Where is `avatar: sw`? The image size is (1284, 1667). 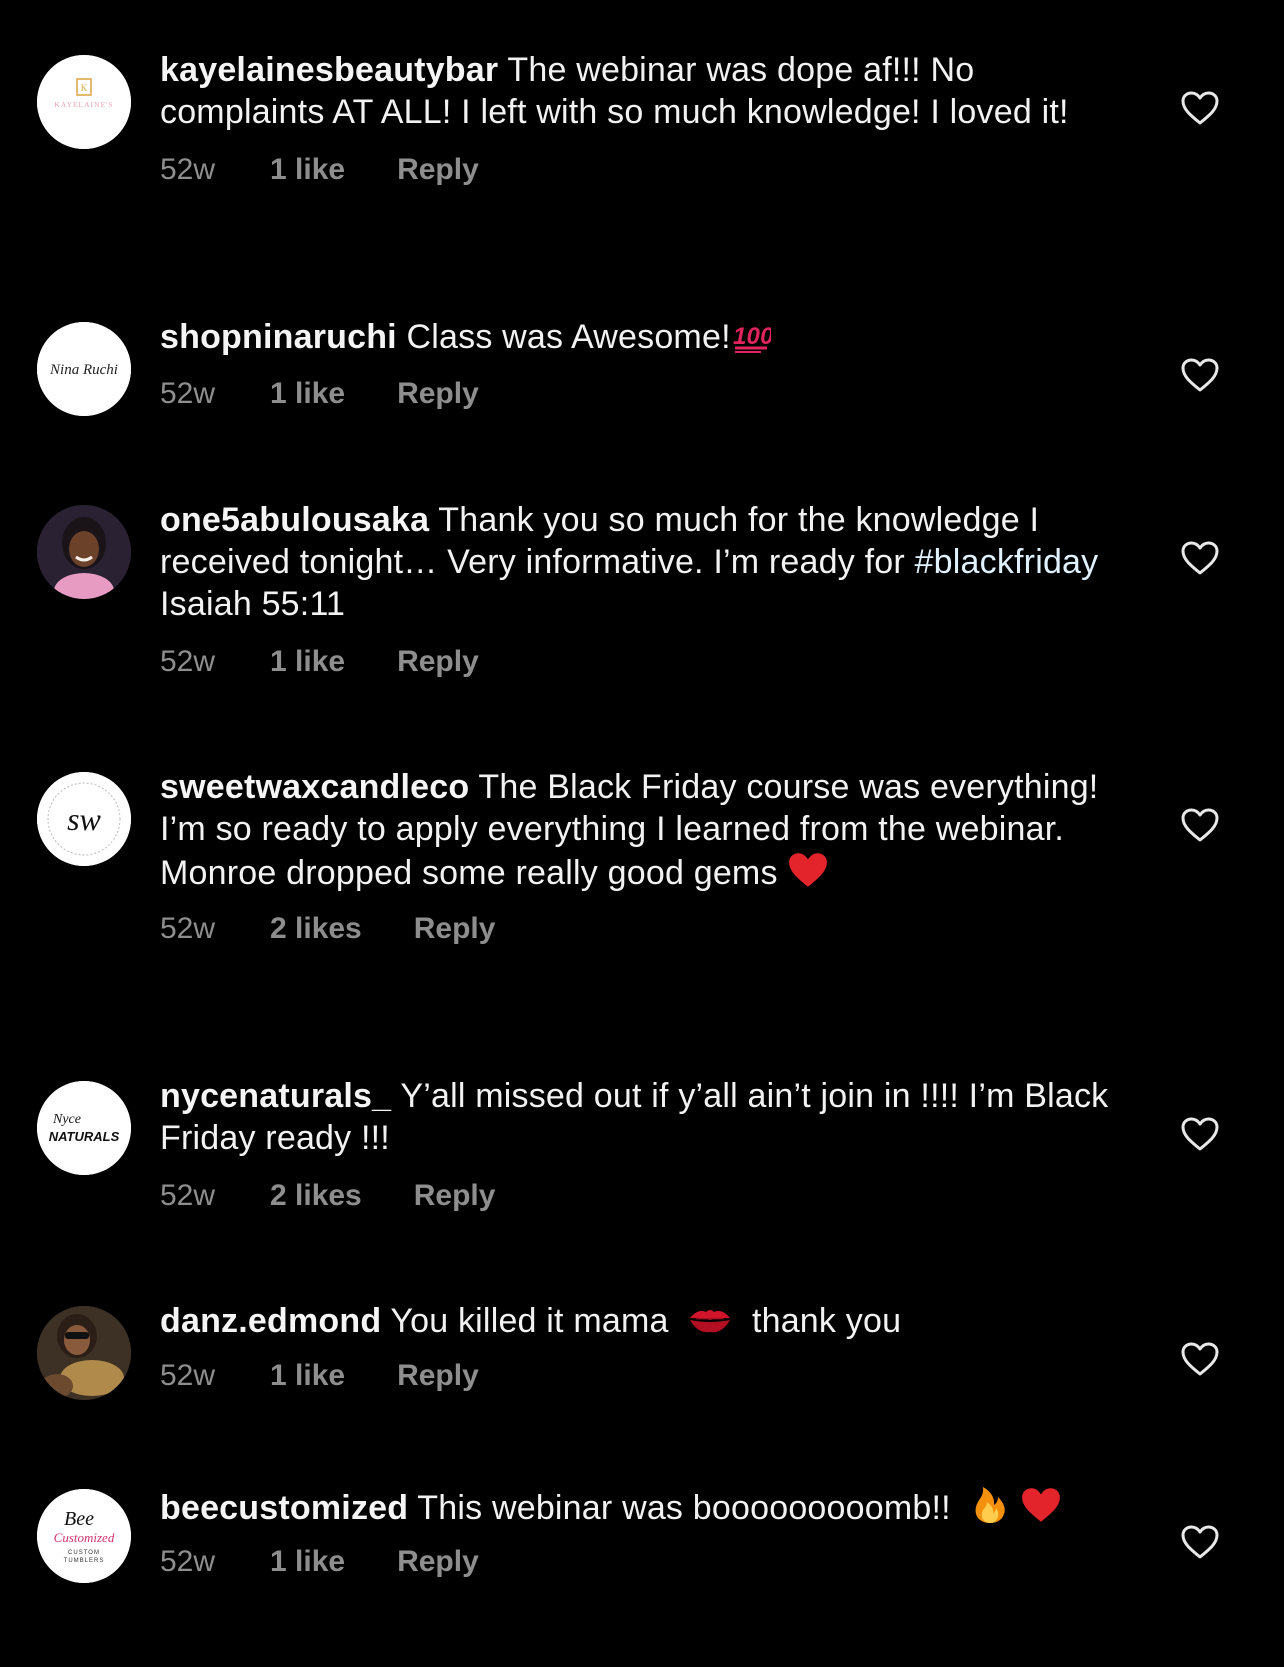 avatar: sw is located at coordinates (84, 819).